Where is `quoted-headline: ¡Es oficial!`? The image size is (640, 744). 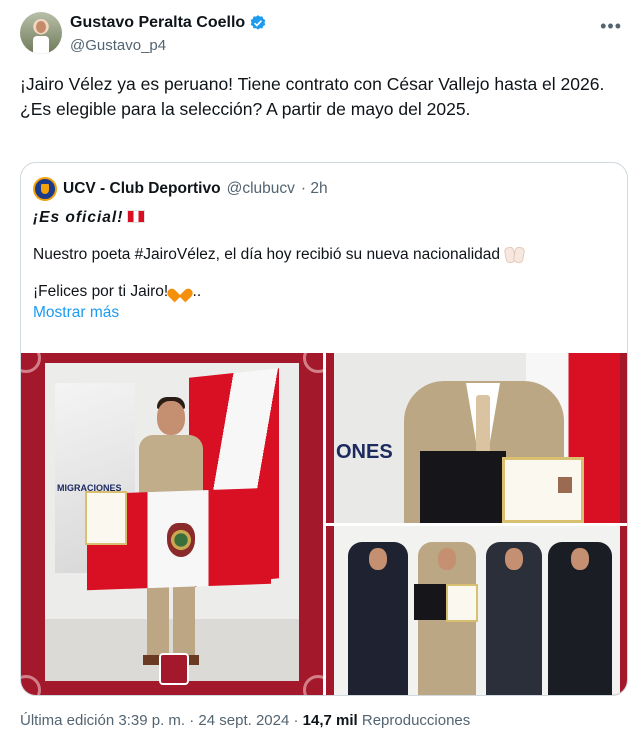
quoted-headline: ¡Es oficial! is located at coordinates (78, 217).